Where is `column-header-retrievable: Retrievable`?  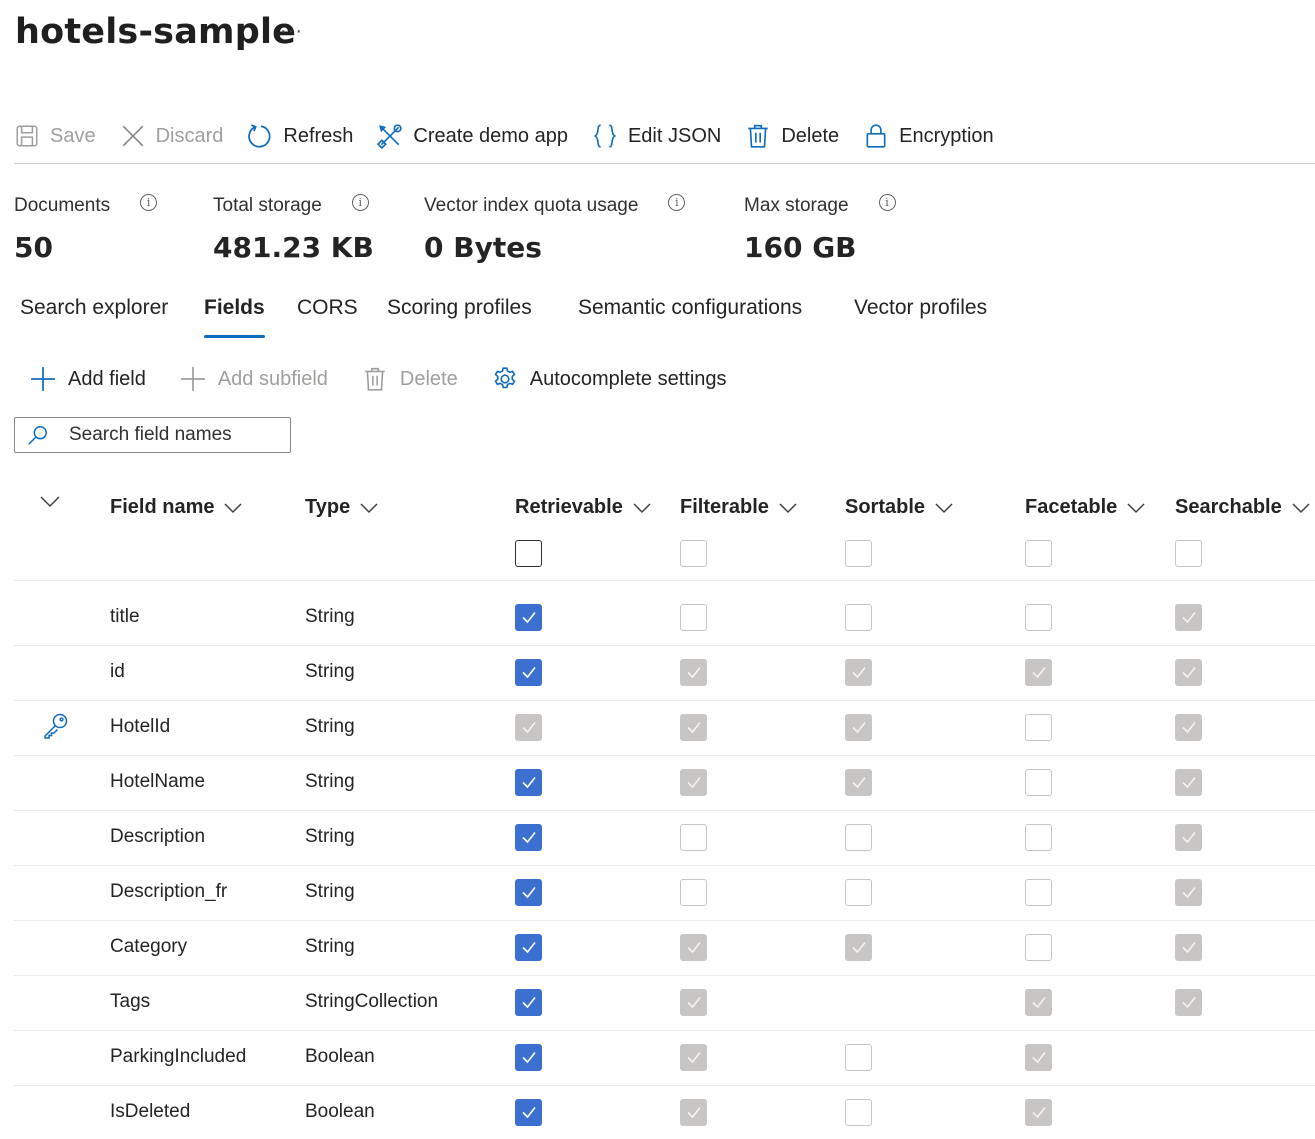
column-header-retrievable: Retrievable is located at coordinates (583, 507).